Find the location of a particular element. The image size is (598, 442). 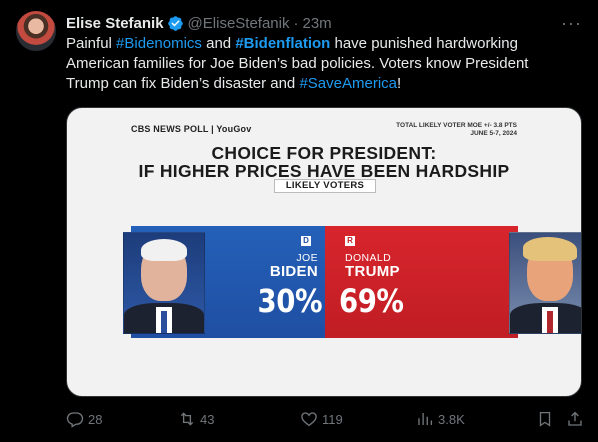

tweet-header: Elise Stefanik @EliseStefanik · 23m ··· is located at coordinates (324, 23).